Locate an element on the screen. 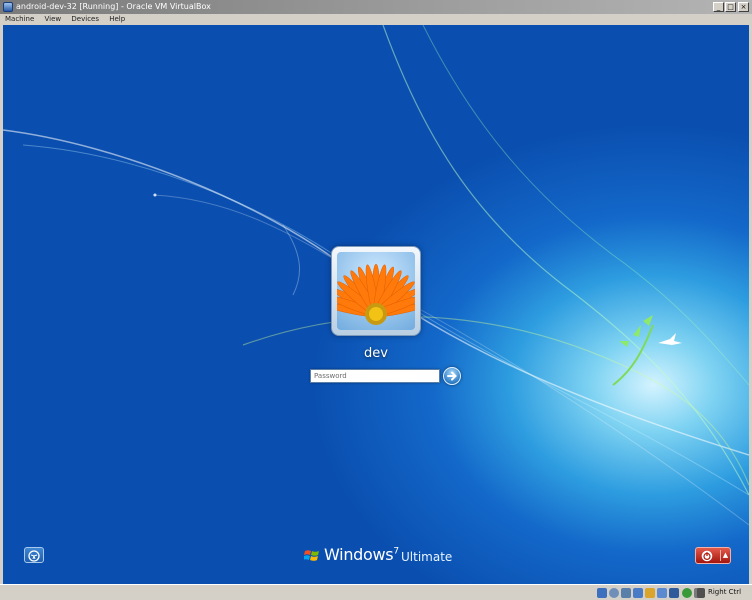 This screenshot has width=752, height=600. keyboard-icon is located at coordinates (701, 593).